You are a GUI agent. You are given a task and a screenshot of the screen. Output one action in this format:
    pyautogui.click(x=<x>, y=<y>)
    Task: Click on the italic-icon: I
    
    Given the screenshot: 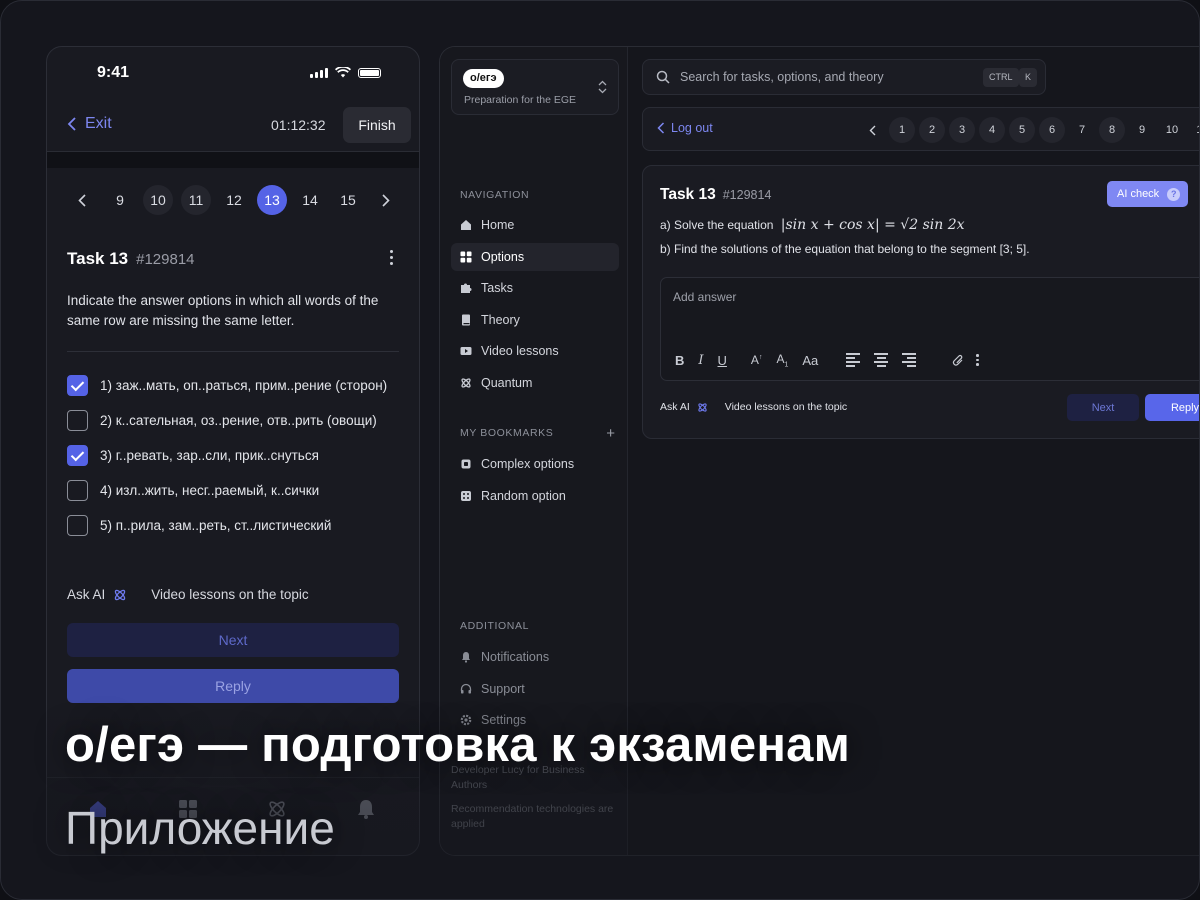 What is the action you would take?
    pyautogui.click(x=700, y=360)
    